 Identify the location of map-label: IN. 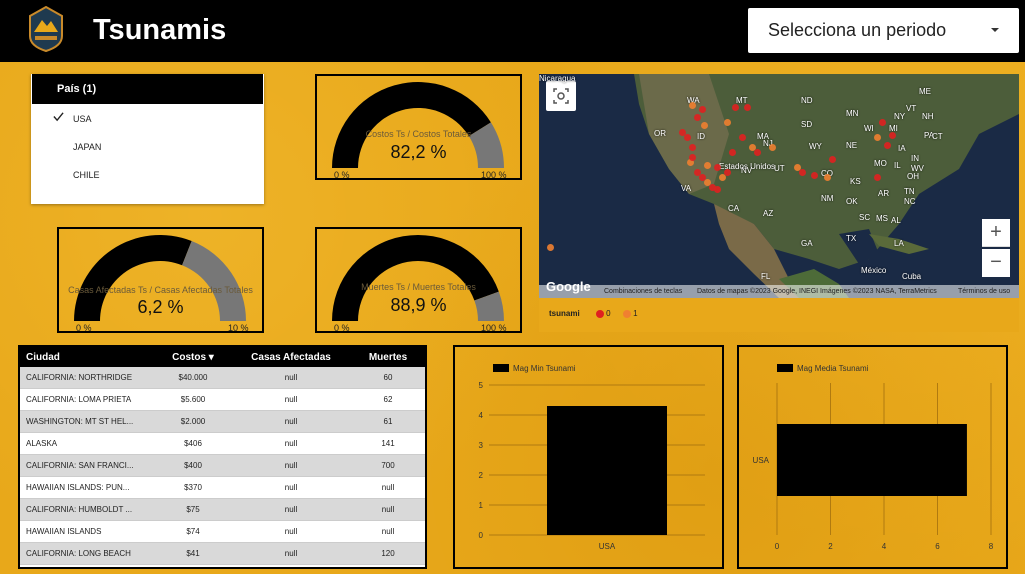
(915, 158).